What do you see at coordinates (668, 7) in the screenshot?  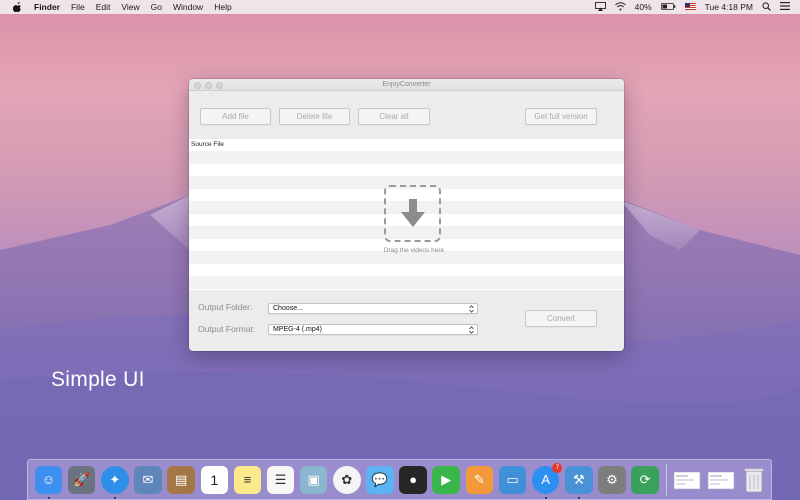 I see `battery-icon` at bounding box center [668, 7].